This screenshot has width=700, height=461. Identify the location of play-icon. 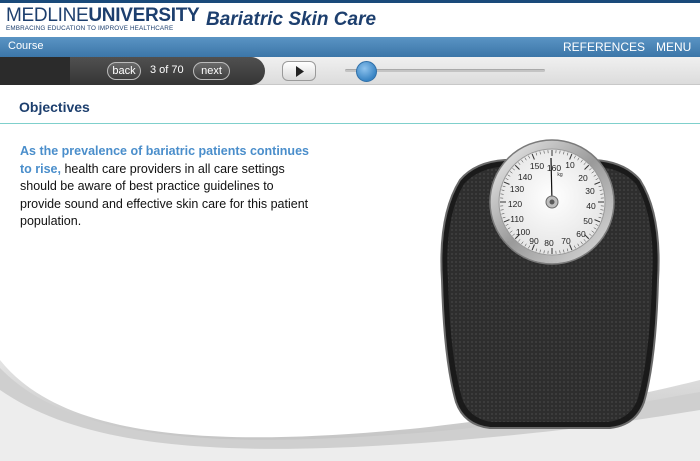
(300, 71).